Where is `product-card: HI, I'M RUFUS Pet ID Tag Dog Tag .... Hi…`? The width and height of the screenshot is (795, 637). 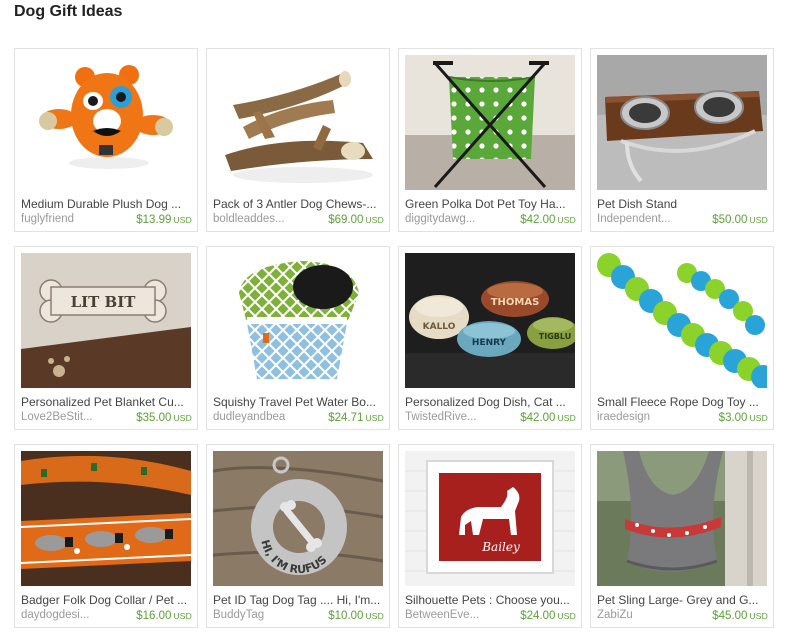
product-card: HI, I'M RUFUS Pet ID Tag Dog Tag .... Hi… is located at coordinates (298, 536).